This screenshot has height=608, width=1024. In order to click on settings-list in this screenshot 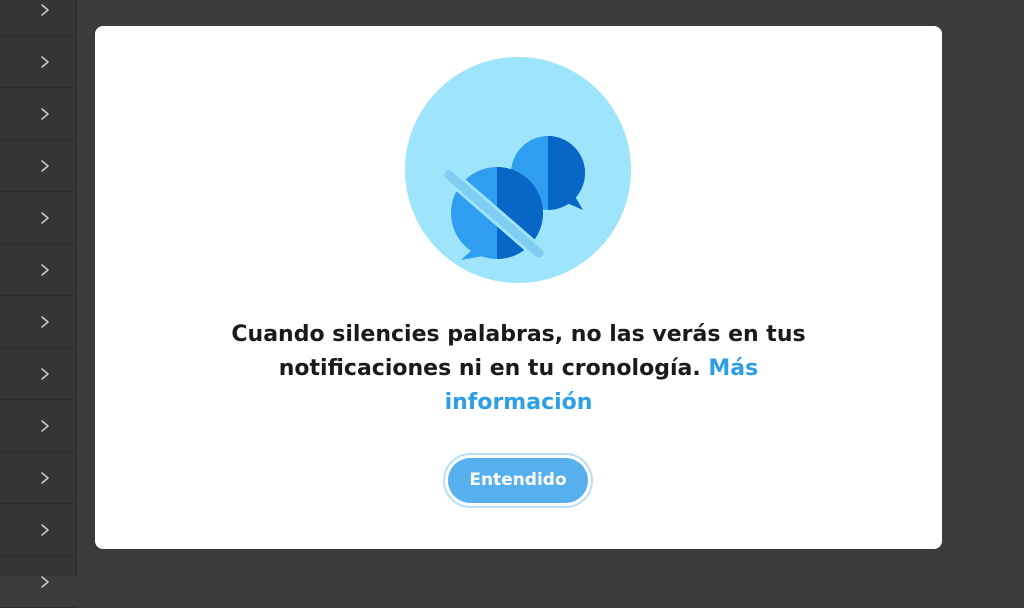, I will do `click(38, 304)`.